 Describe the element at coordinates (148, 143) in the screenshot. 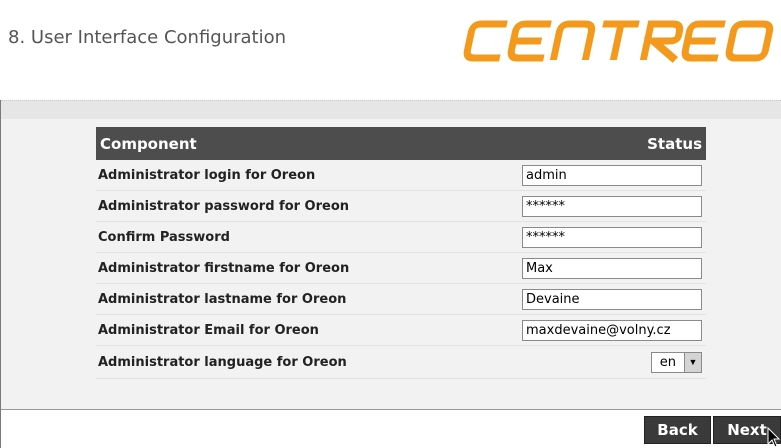

I see `column-header-component: Component` at that location.